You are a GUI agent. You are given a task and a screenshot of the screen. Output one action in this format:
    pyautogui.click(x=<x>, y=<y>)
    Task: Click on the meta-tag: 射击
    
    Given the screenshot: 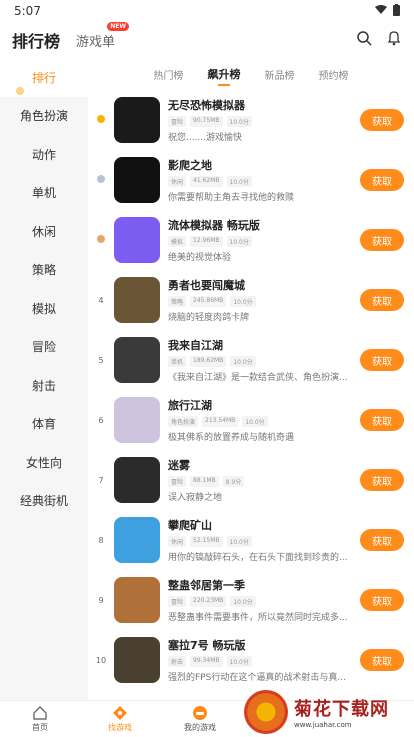 What is the action you would take?
    pyautogui.click(x=177, y=661)
    